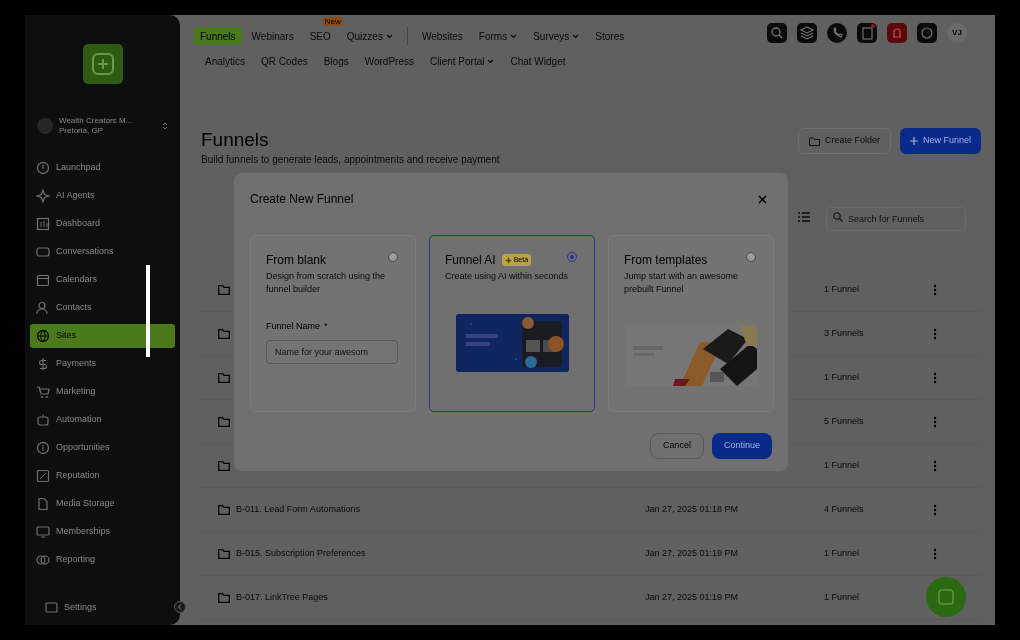 The height and width of the screenshot is (640, 1020). Describe the element at coordinates (272, 36) in the screenshot. I see `nav-tab: Webinars` at that location.